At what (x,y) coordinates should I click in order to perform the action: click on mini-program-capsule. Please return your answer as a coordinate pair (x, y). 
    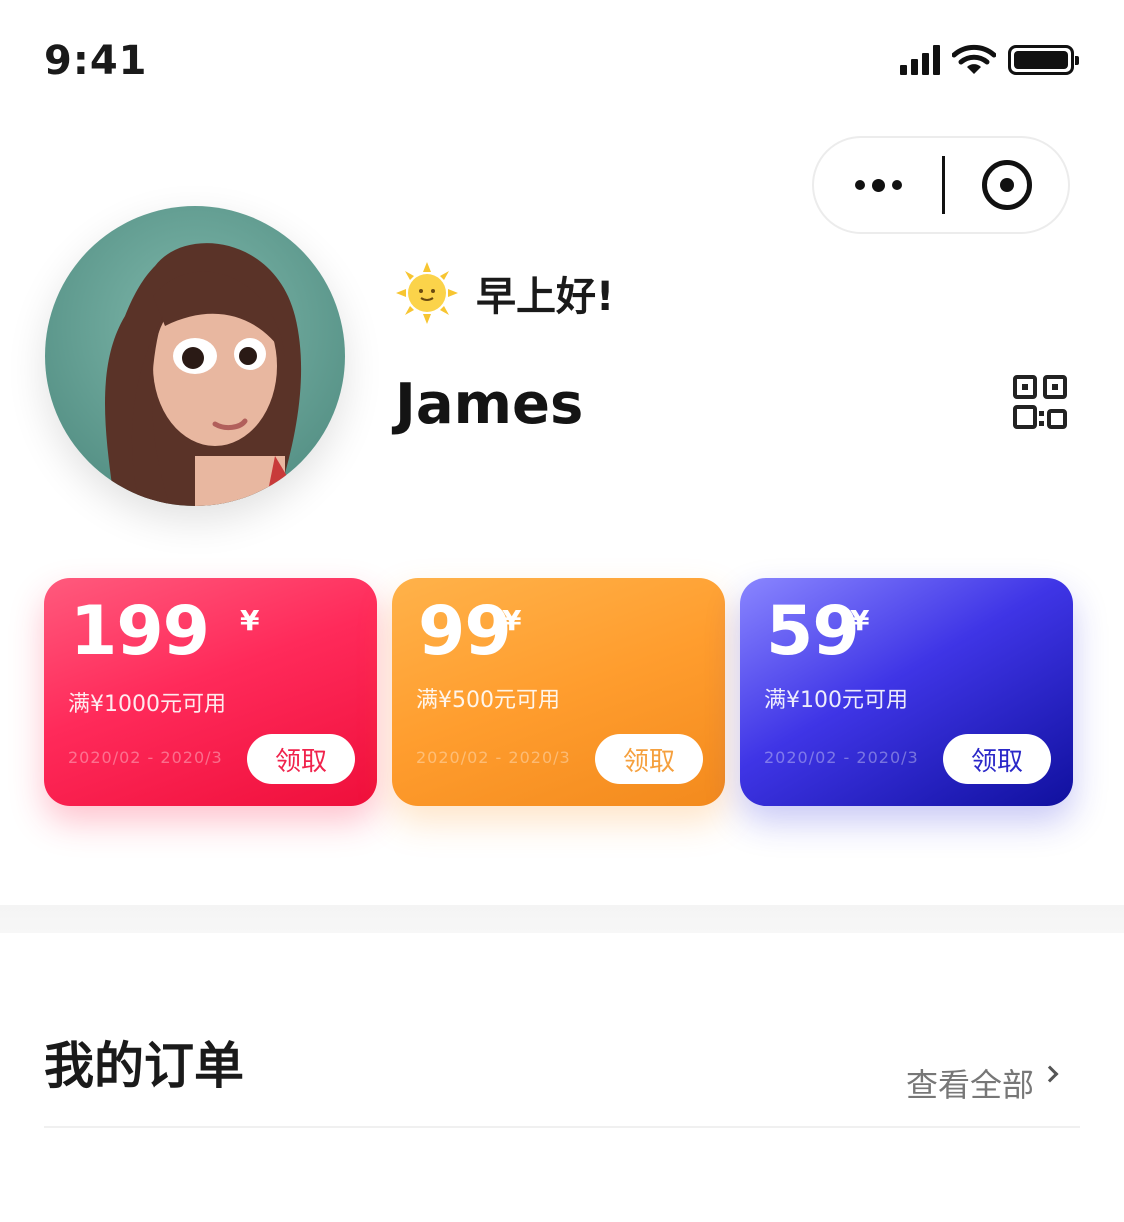
    Looking at the image, I should click on (941, 185).